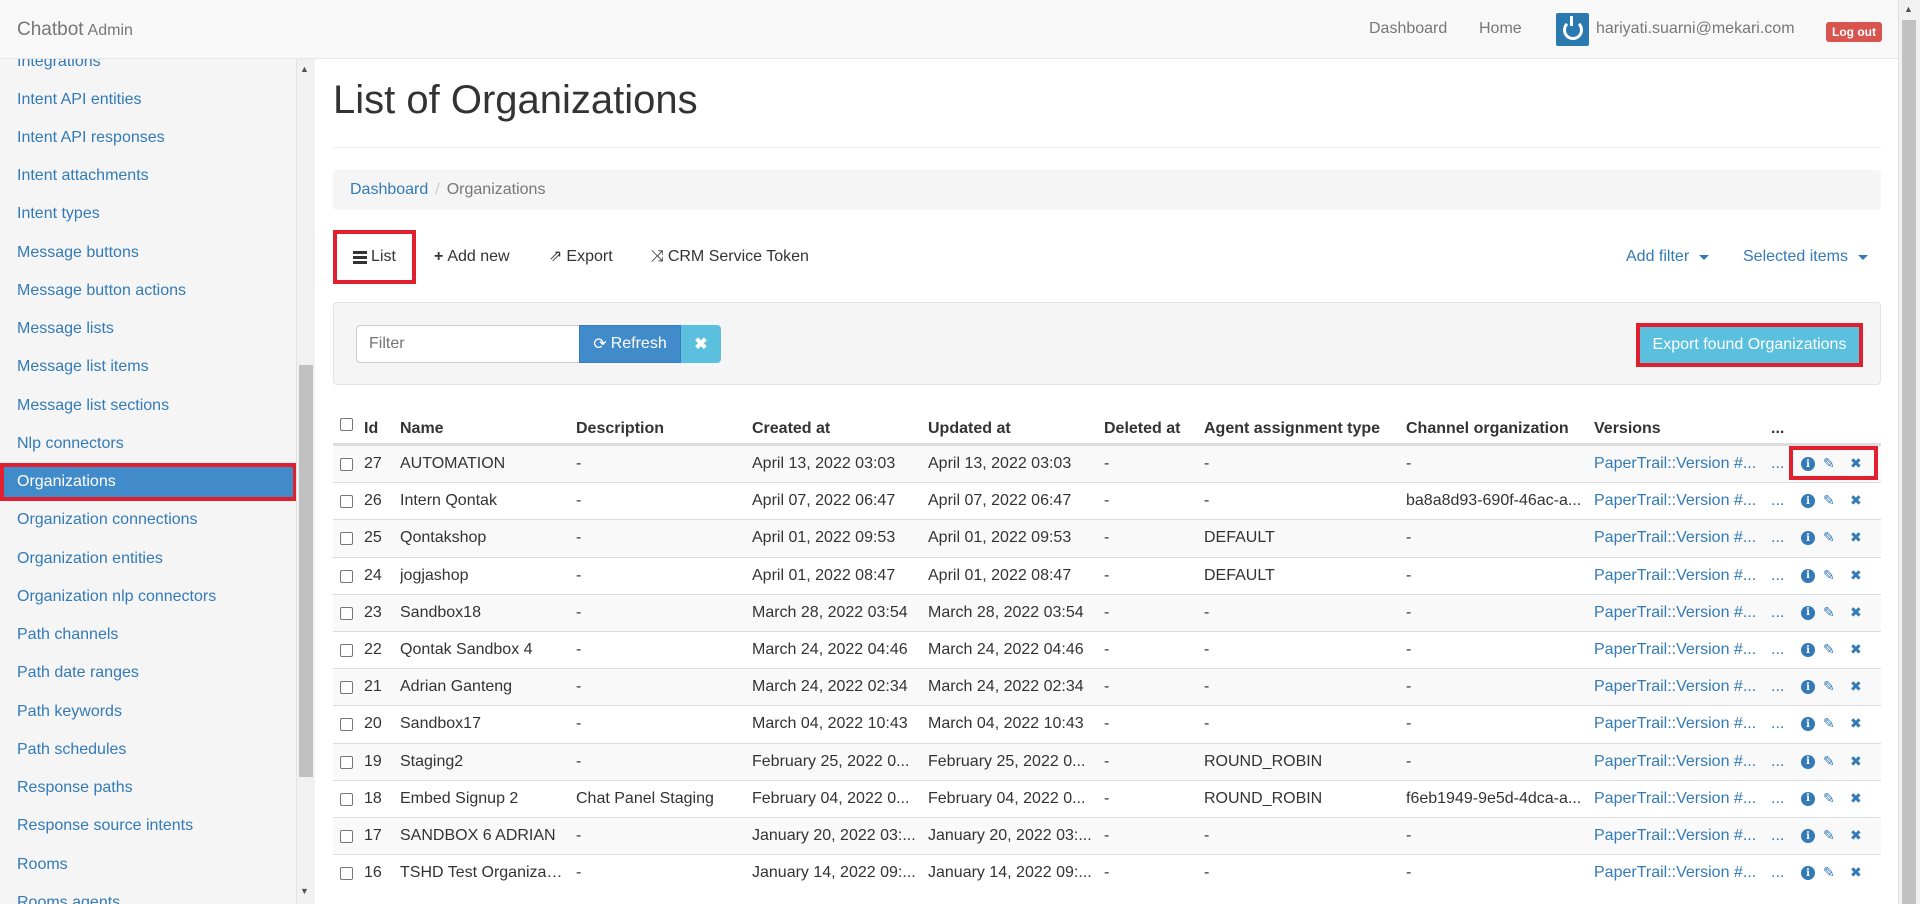 This screenshot has height=904, width=1920. Describe the element at coordinates (1487, 429) in the screenshot. I see `header-channel-organization: Channel organization` at that location.